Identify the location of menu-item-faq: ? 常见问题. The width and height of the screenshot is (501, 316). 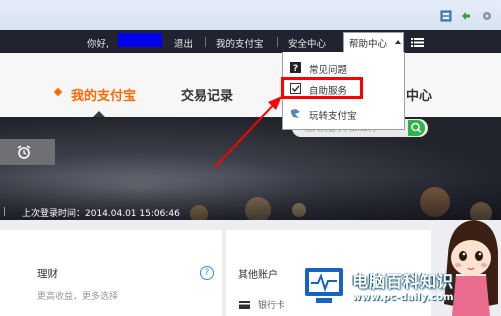
(345, 69).